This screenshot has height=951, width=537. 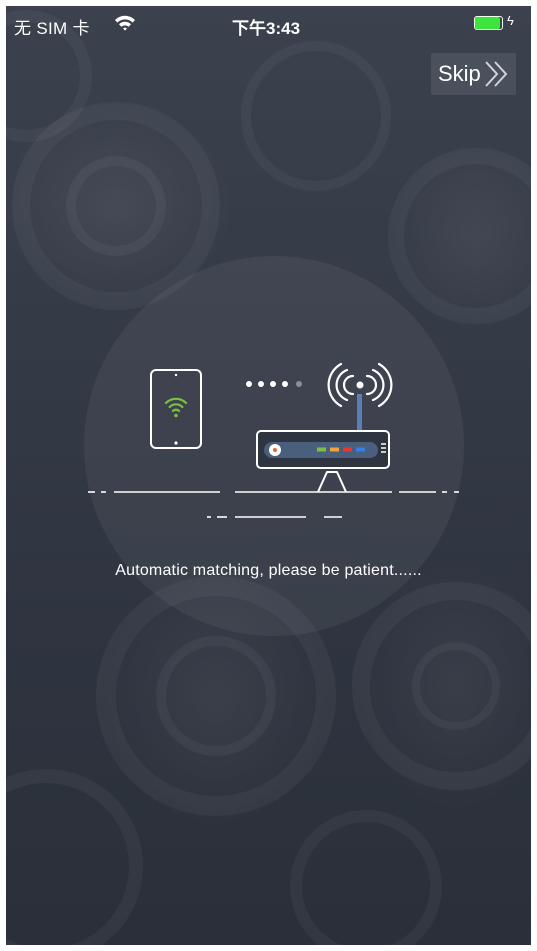 What do you see at coordinates (176, 405) in the screenshot?
I see `tablet-wifi-icon` at bounding box center [176, 405].